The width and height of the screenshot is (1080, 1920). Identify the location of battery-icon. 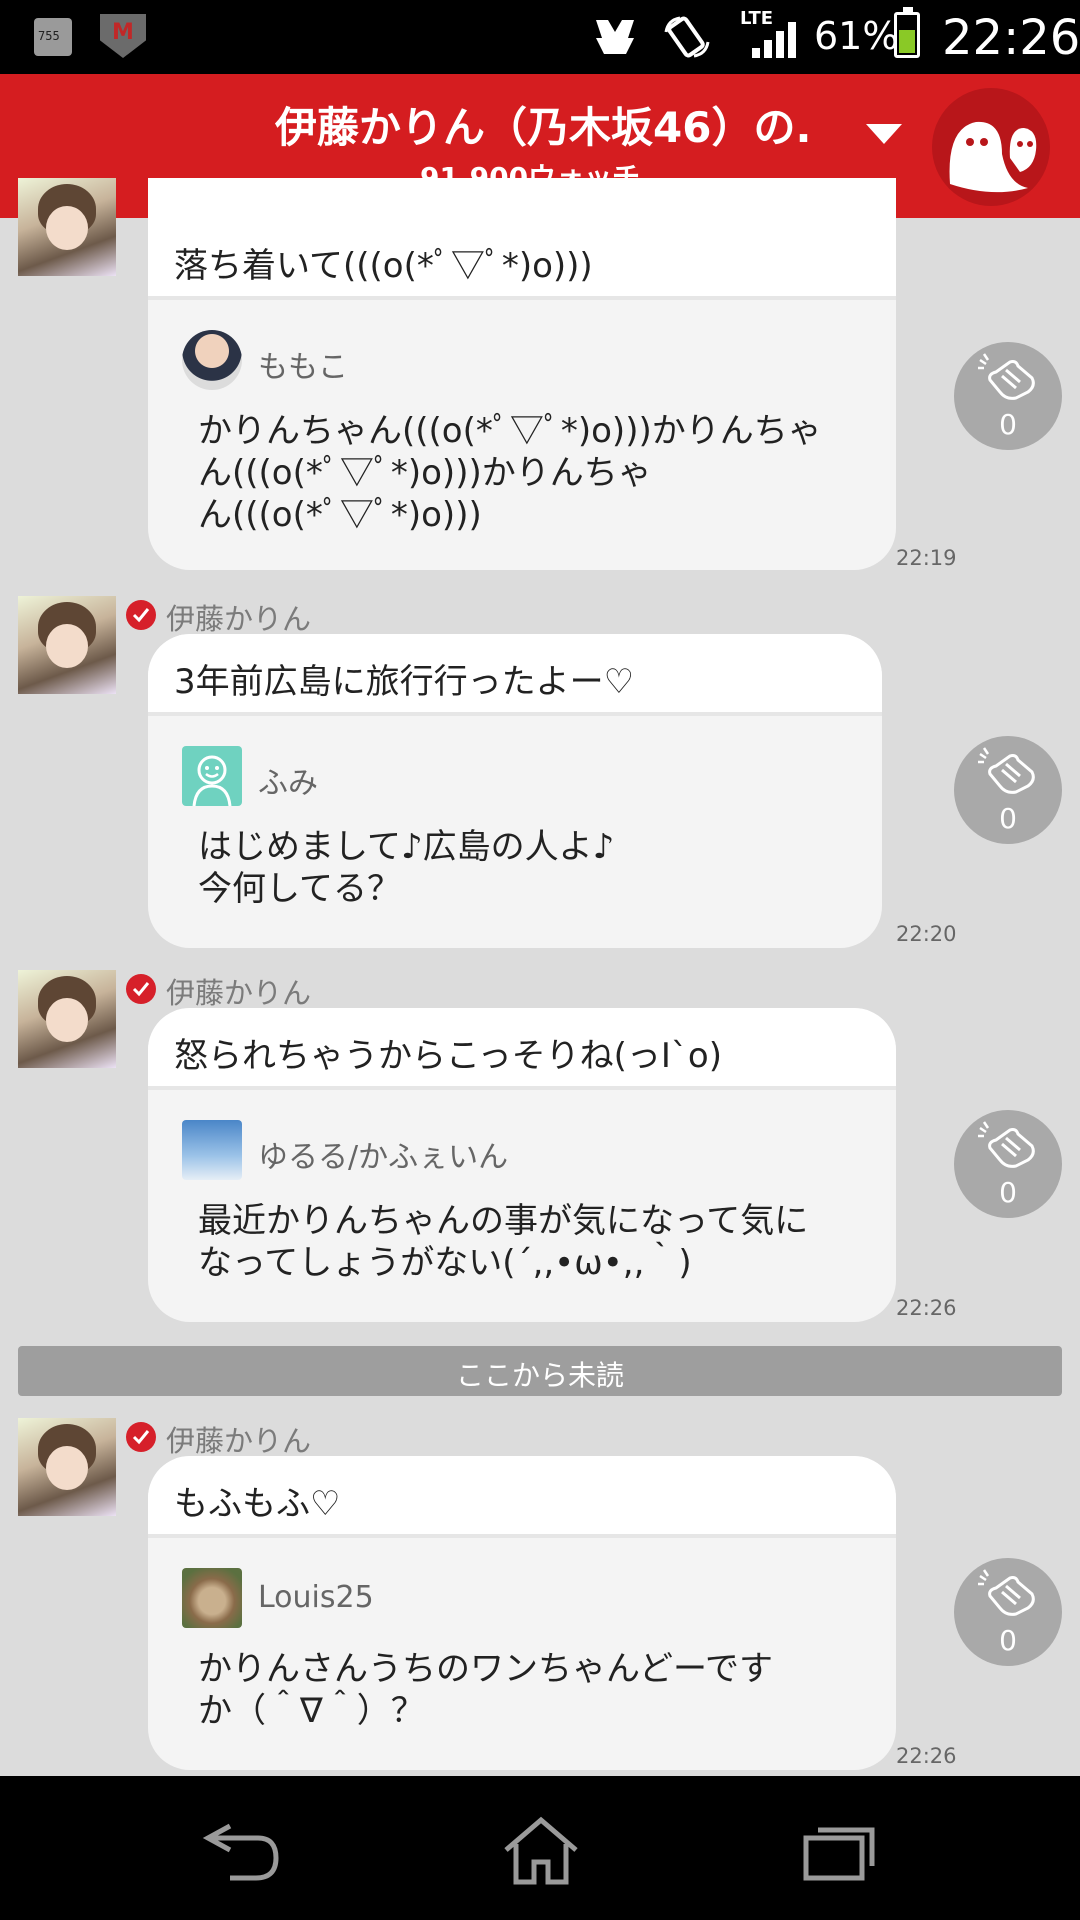
(907, 32).